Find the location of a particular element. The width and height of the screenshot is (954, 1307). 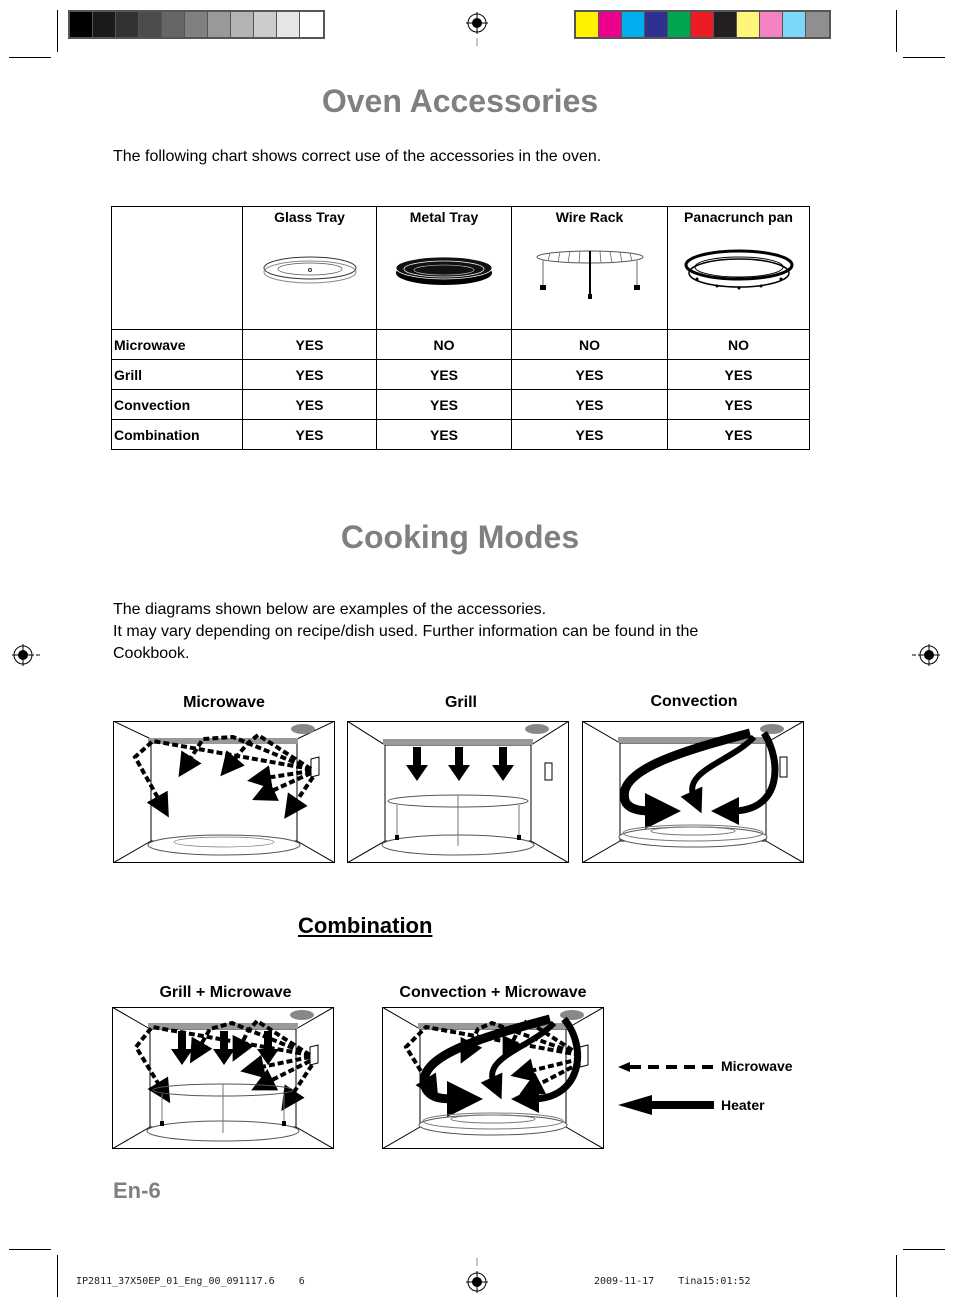

registration-mark-left is located at coordinates (26, 655).